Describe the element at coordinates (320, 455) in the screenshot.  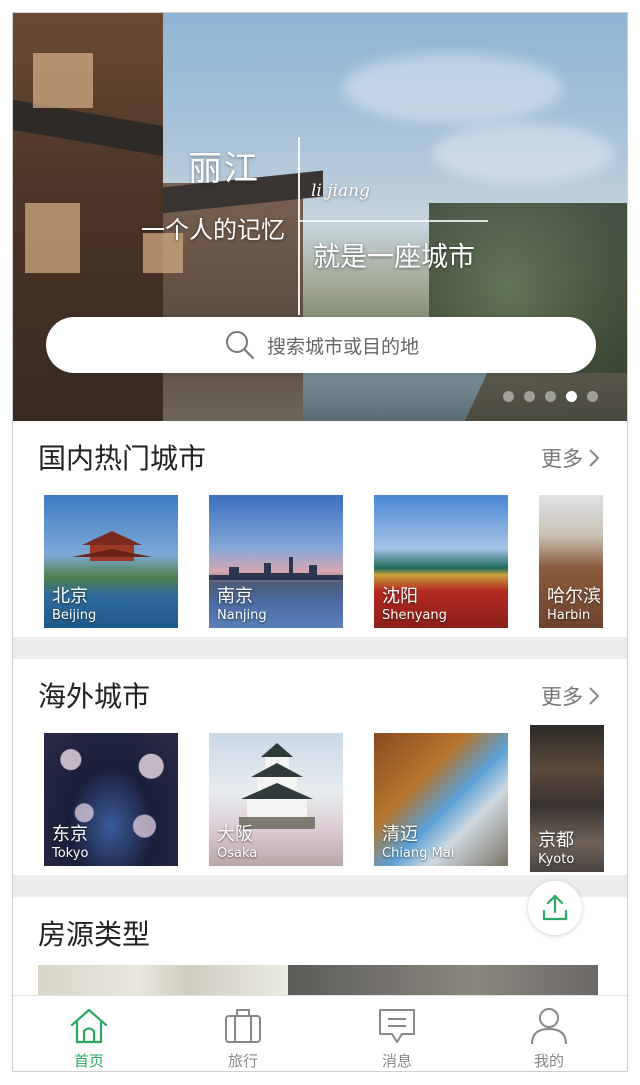
I see `domestic-section-header: 国内热门城市 更多` at that location.